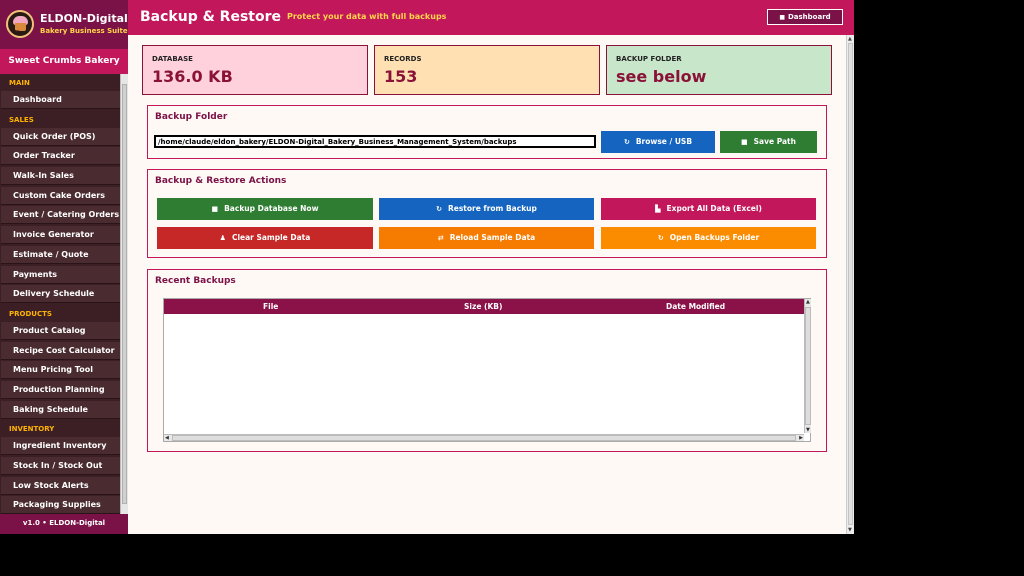 Image resolution: width=1024 pixels, height=576 pixels. Describe the element at coordinates (60, 485) in the screenshot. I see `sidebar-item-low-stock-alerts: Low Stock Alerts` at that location.